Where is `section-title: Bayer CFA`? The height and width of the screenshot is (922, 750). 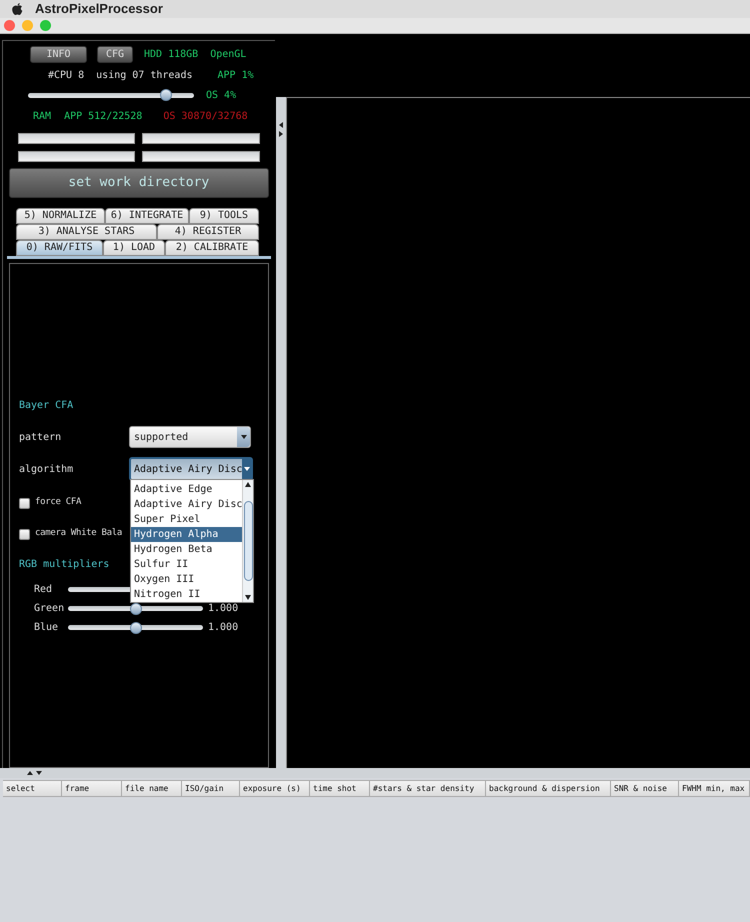 section-title: Bayer CFA is located at coordinates (46, 406).